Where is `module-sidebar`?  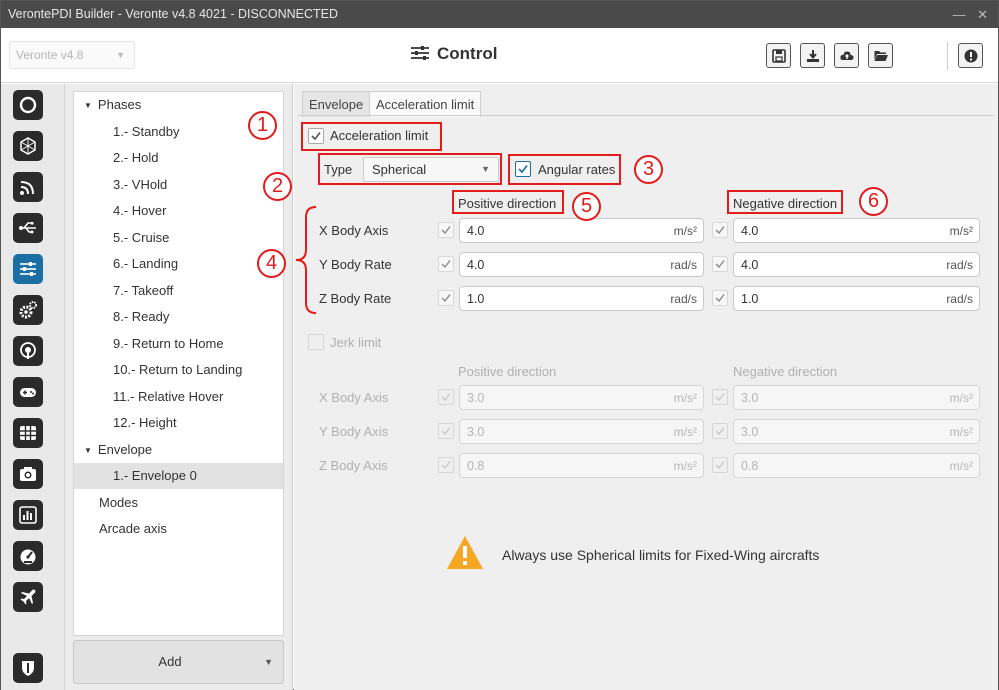 module-sidebar is located at coordinates (33, 387).